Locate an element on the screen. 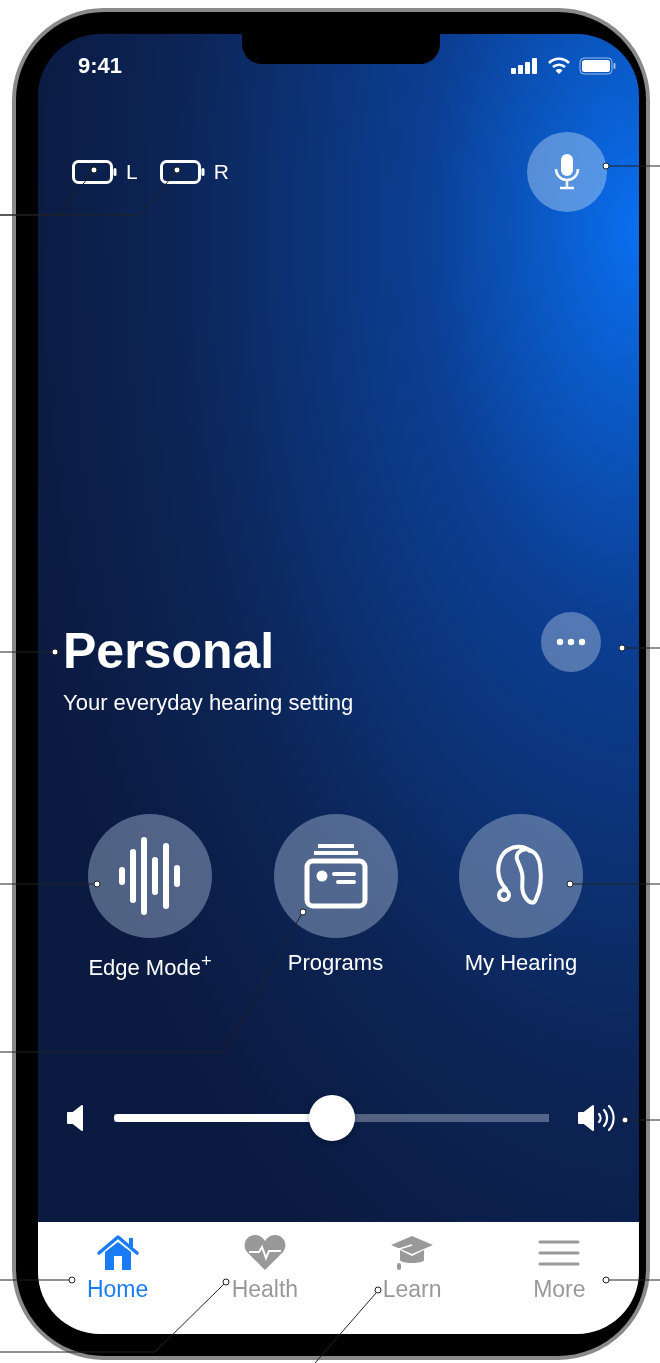  card-stack-icon is located at coordinates (335, 876).